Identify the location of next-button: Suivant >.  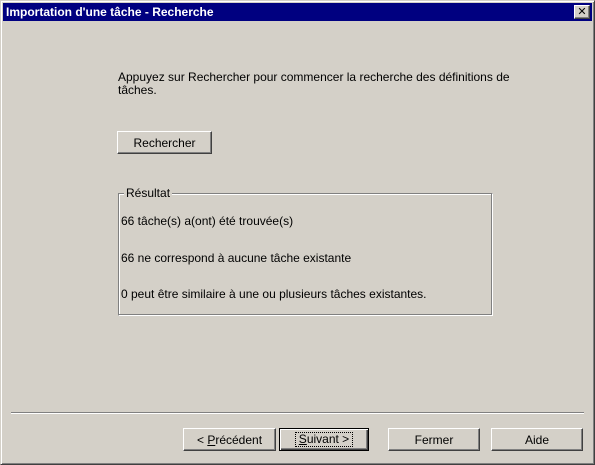
(324, 439).